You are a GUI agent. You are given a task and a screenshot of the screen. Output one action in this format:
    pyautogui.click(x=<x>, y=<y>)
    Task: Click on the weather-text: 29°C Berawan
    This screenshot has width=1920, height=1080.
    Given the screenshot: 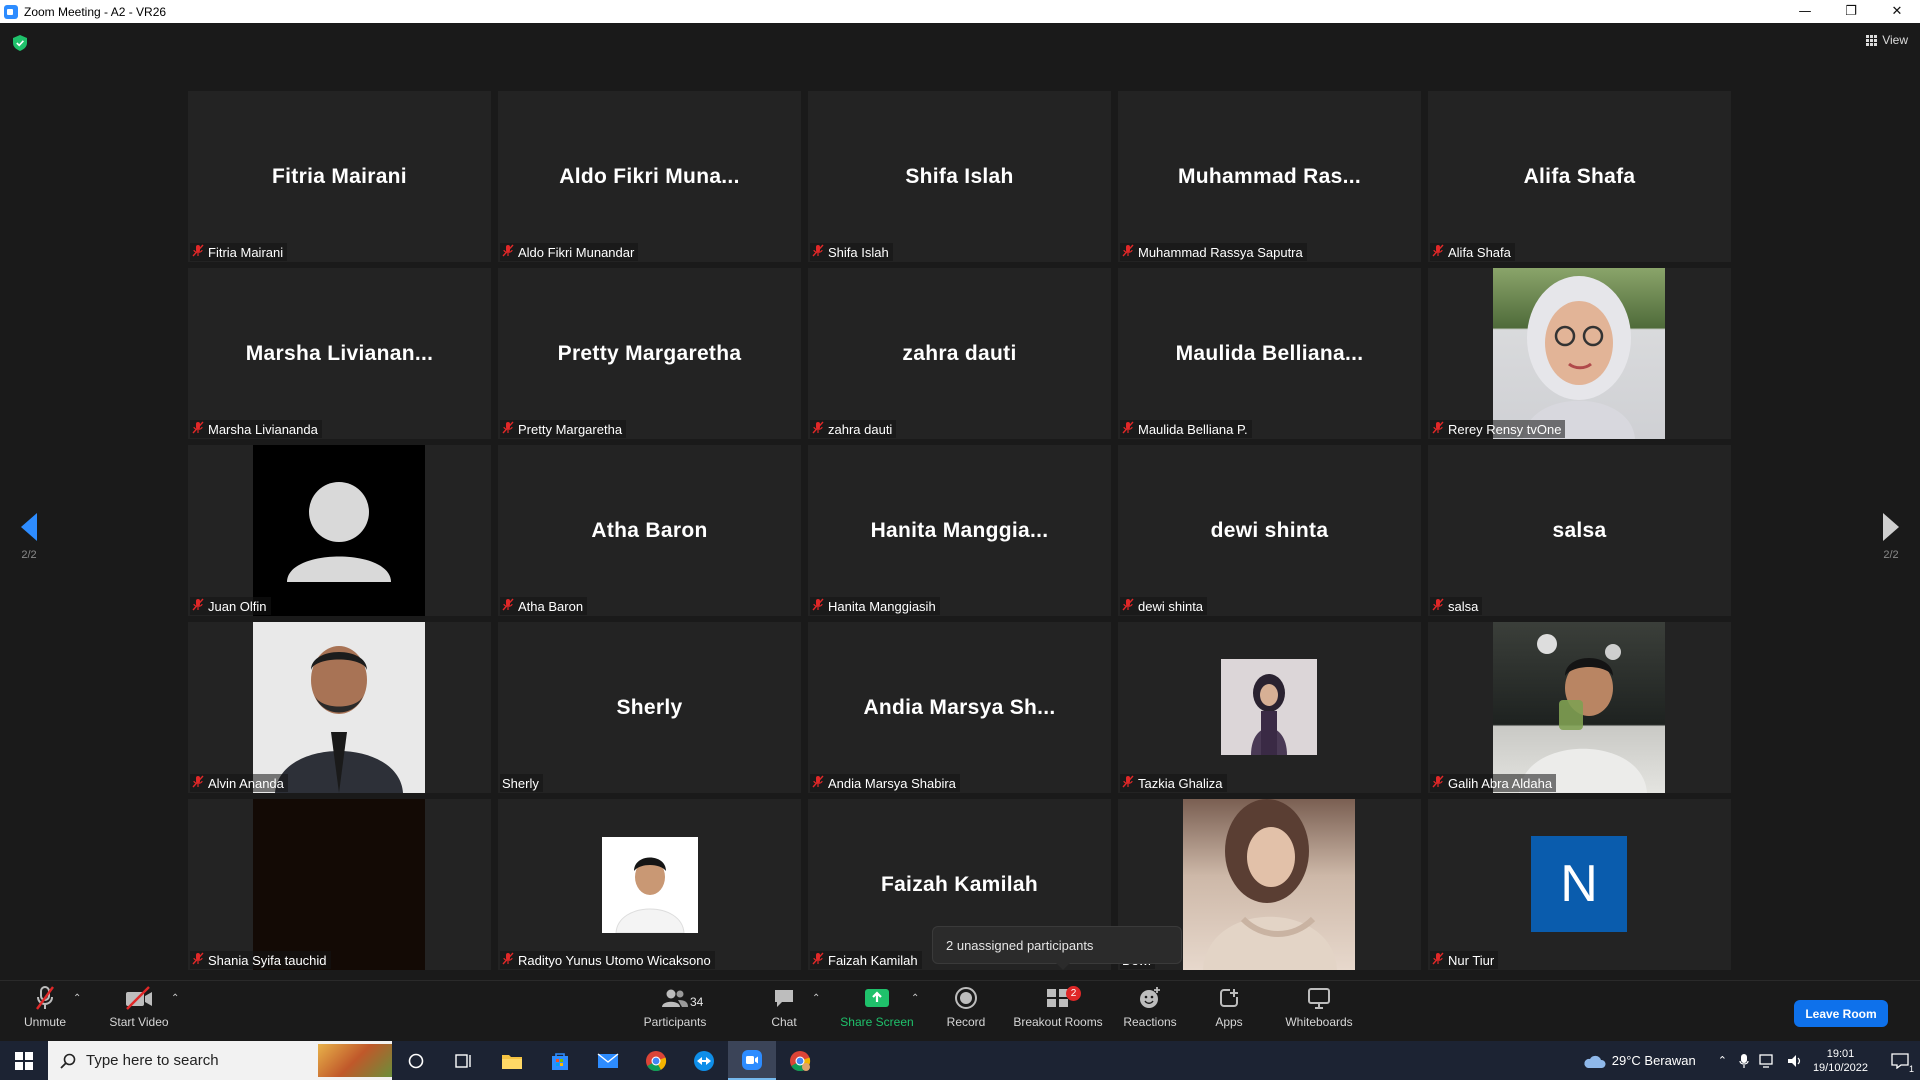 What is the action you would take?
    pyautogui.click(x=1654, y=1060)
    